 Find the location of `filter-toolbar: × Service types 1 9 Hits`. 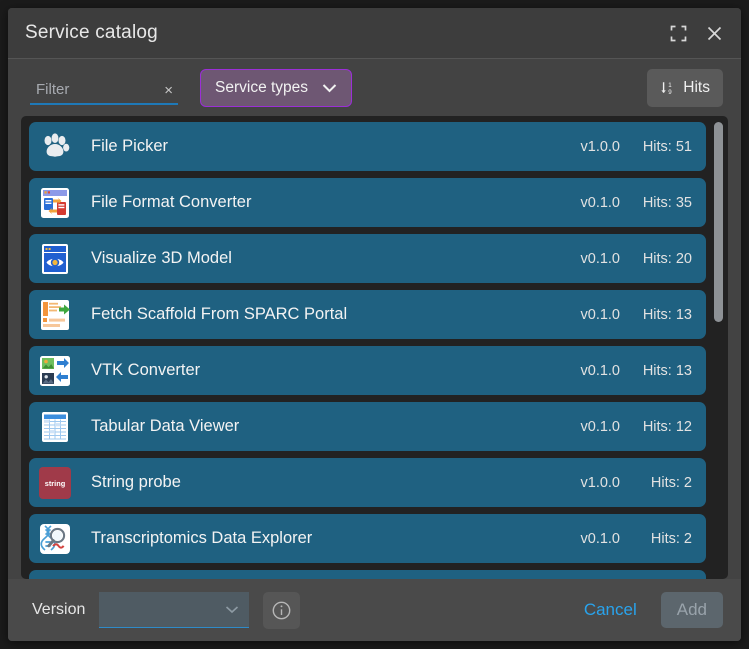

filter-toolbar: × Service types 1 9 Hits is located at coordinates (374, 87).